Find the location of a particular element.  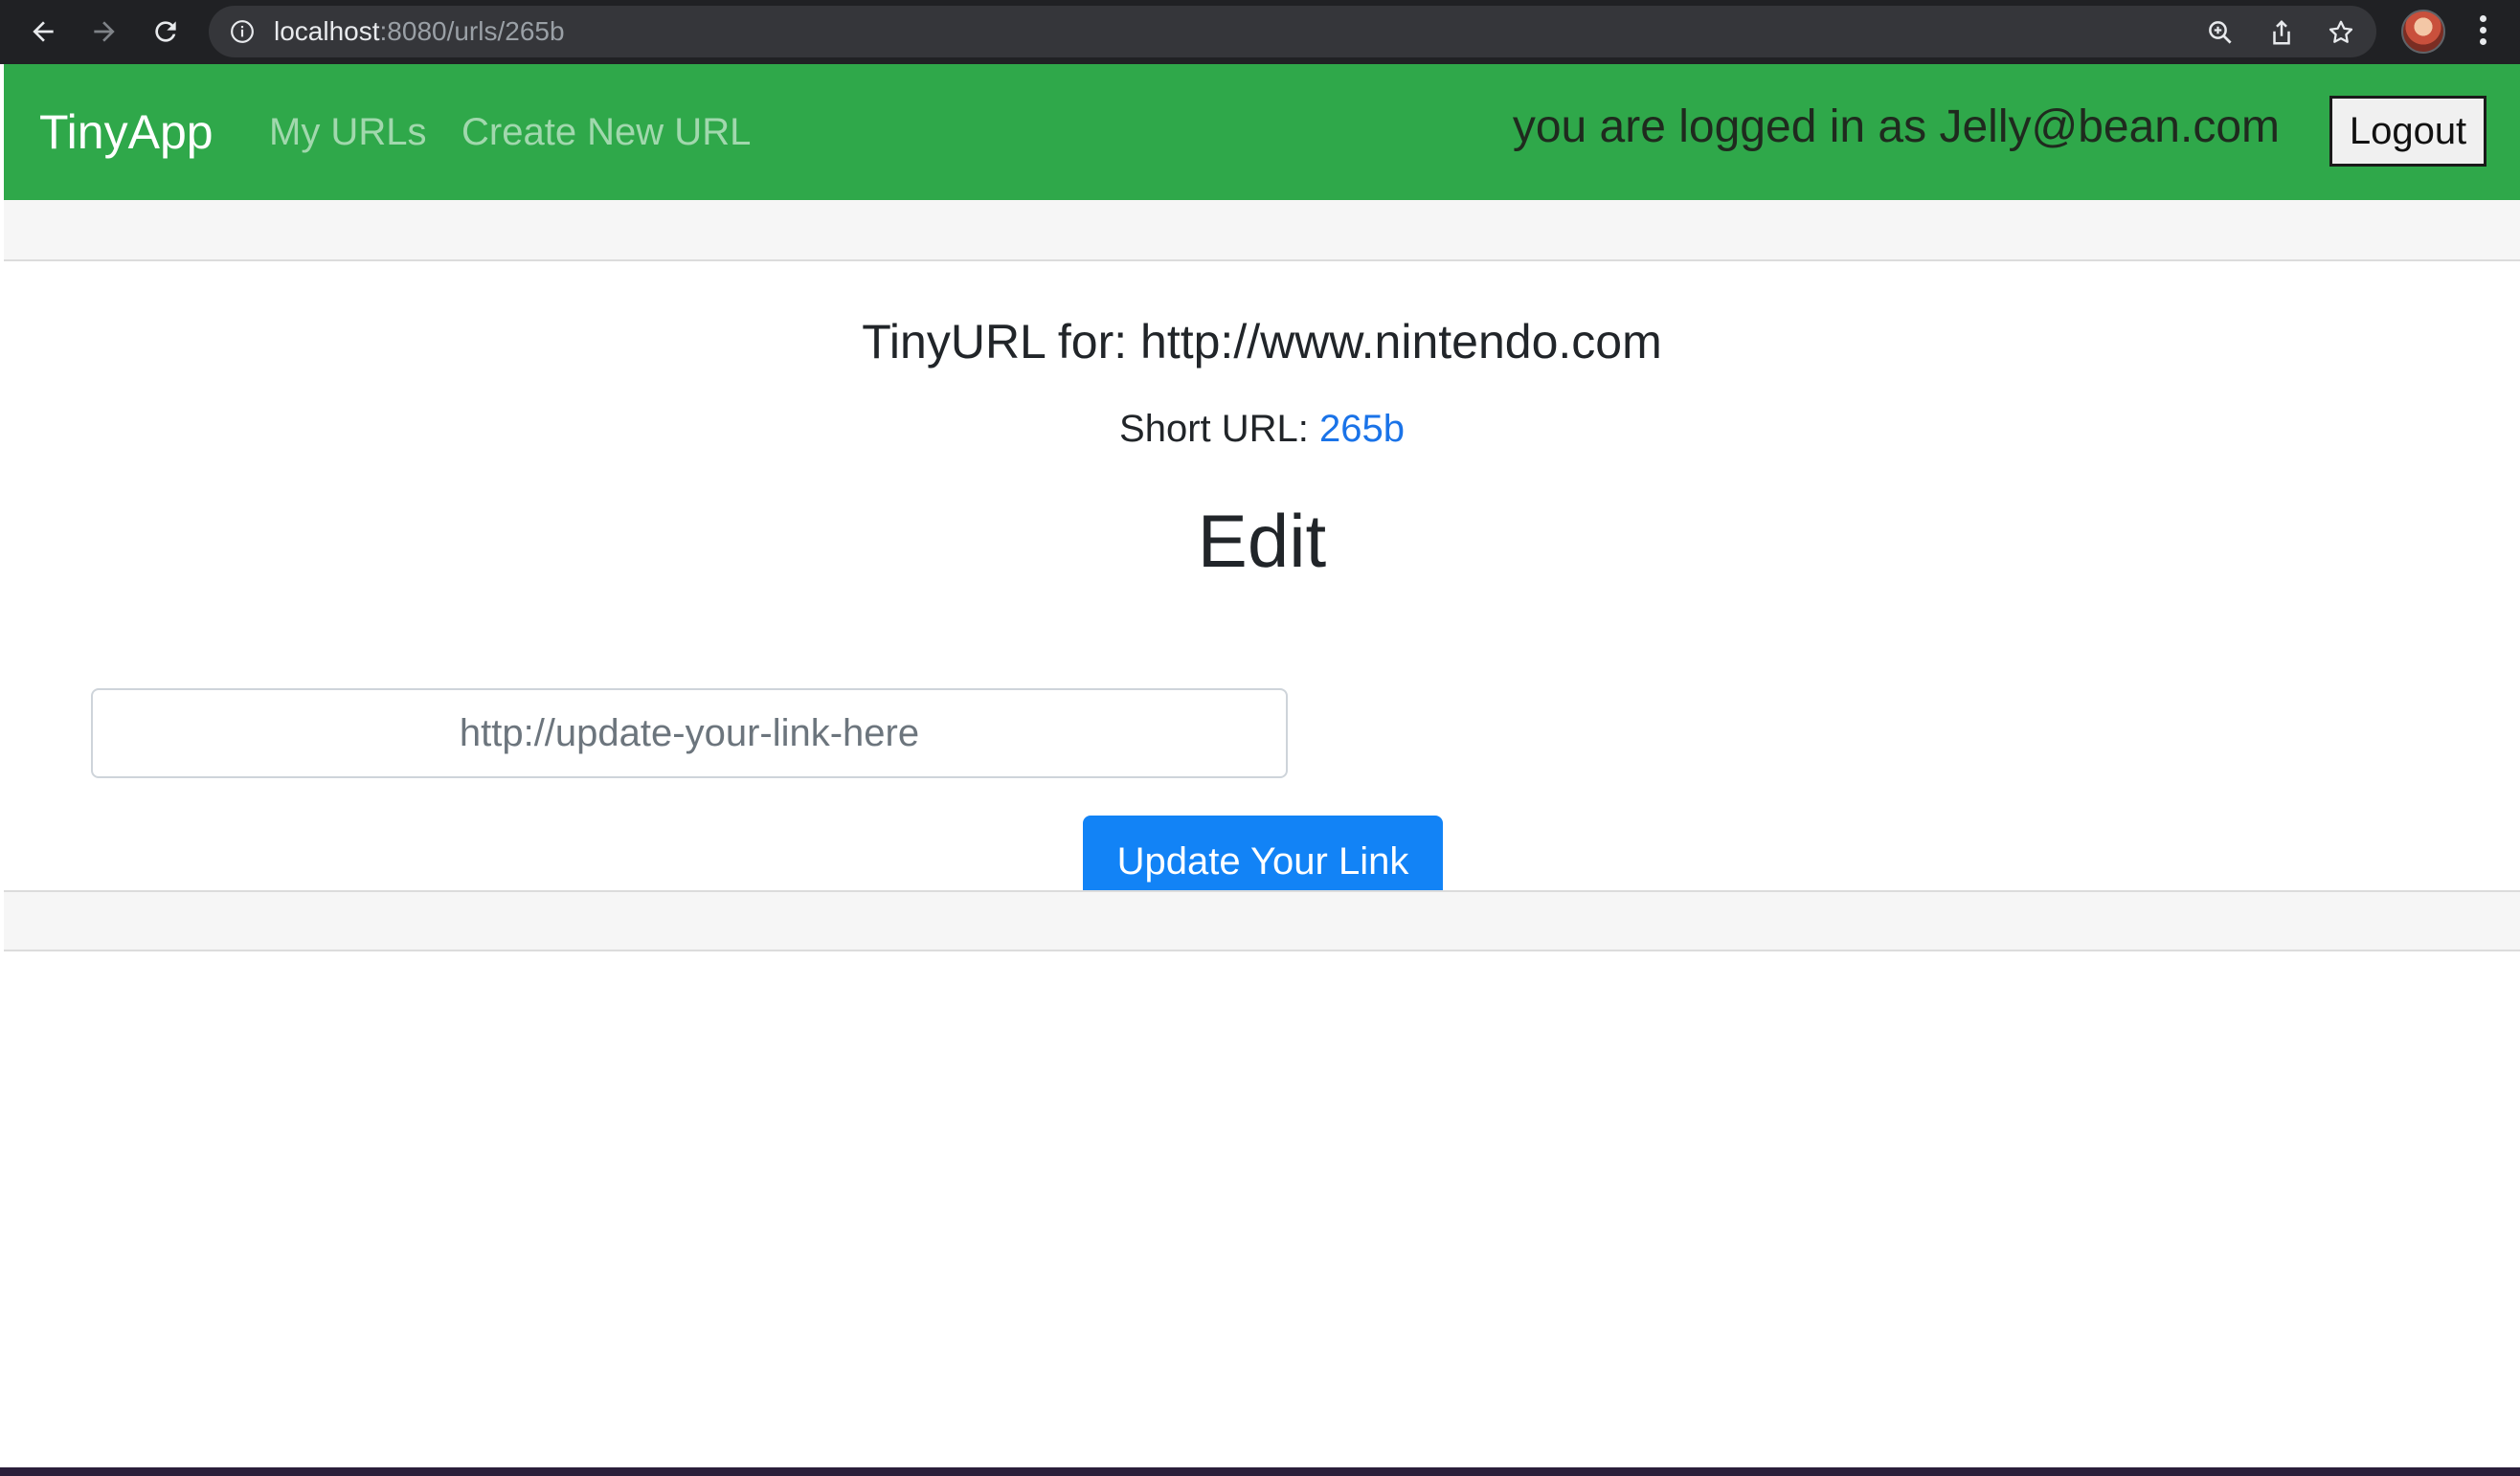

logged-in-status: you are logged in as Jelly@bean.com is located at coordinates (1896, 126).